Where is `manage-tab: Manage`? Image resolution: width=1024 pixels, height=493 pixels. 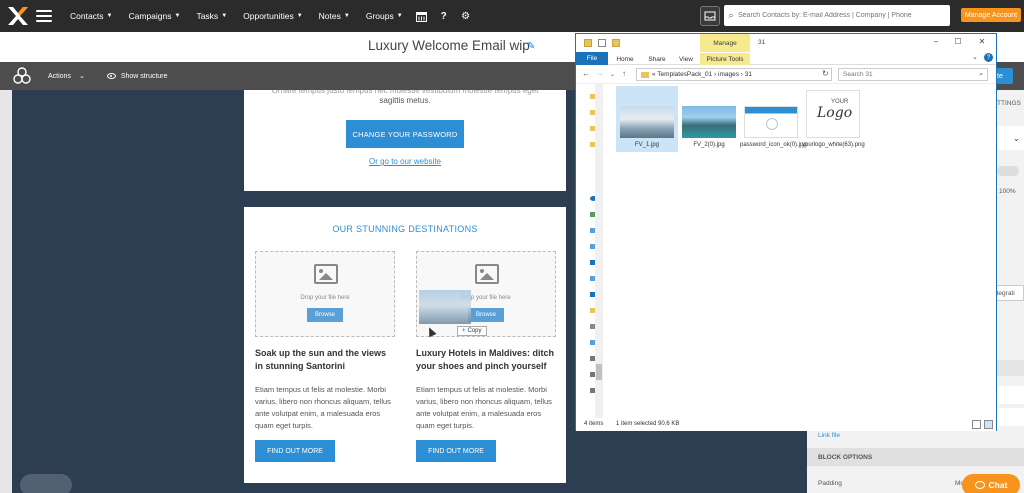
manage-tab: Manage is located at coordinates (725, 43).